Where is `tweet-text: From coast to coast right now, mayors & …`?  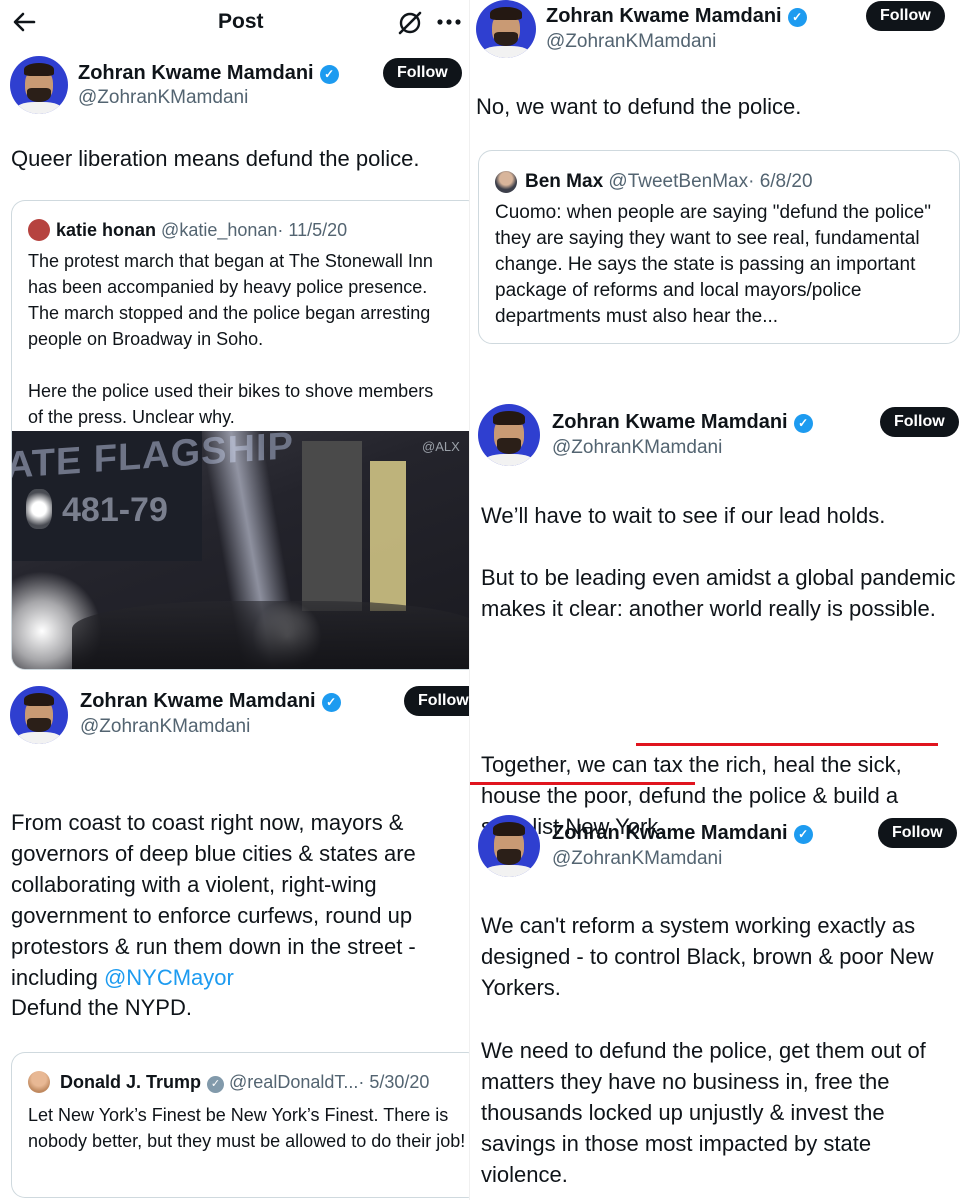 tweet-text: From coast to coast right now, mayors & … is located at coordinates (213, 900).